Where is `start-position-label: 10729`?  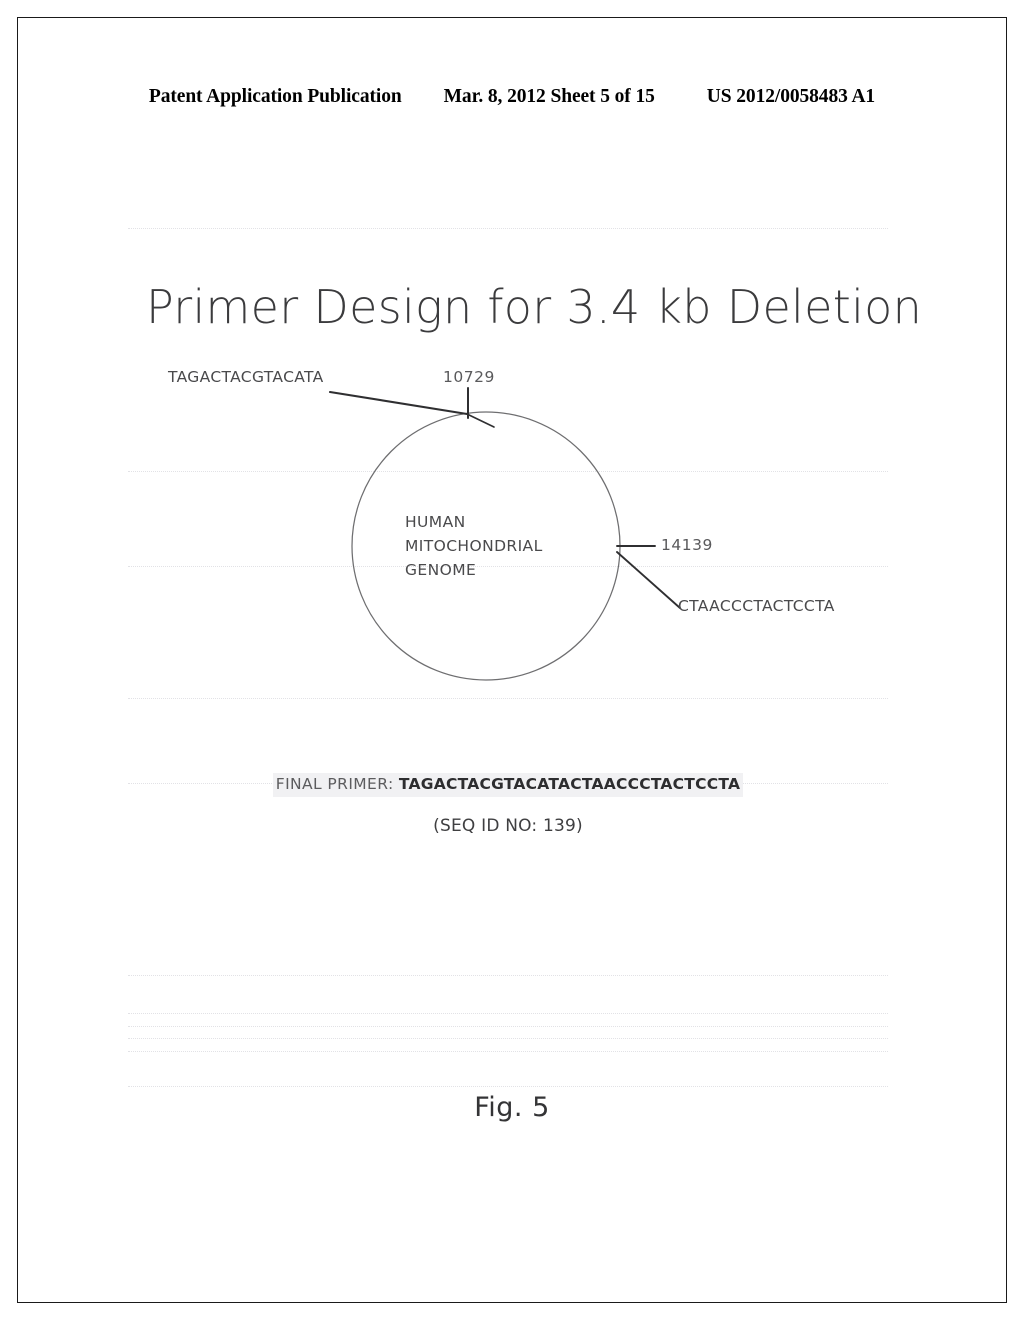 start-position-label: 10729 is located at coordinates (469, 377).